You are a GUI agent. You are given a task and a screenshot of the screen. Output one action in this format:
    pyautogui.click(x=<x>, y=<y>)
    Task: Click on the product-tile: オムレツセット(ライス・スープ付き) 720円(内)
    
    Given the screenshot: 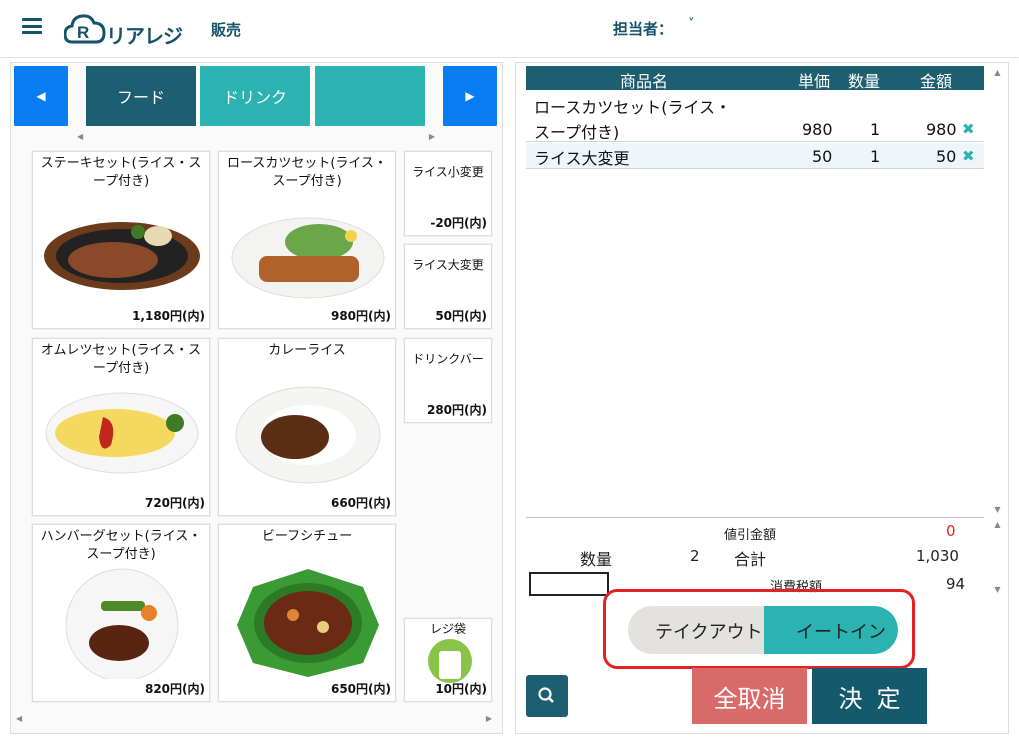 What is the action you would take?
    pyautogui.click(x=121, y=427)
    